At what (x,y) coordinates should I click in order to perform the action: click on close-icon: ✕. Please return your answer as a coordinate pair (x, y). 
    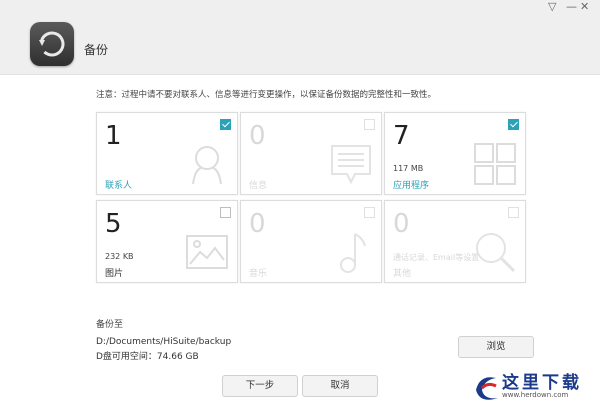
    Looking at the image, I should click on (584, 7).